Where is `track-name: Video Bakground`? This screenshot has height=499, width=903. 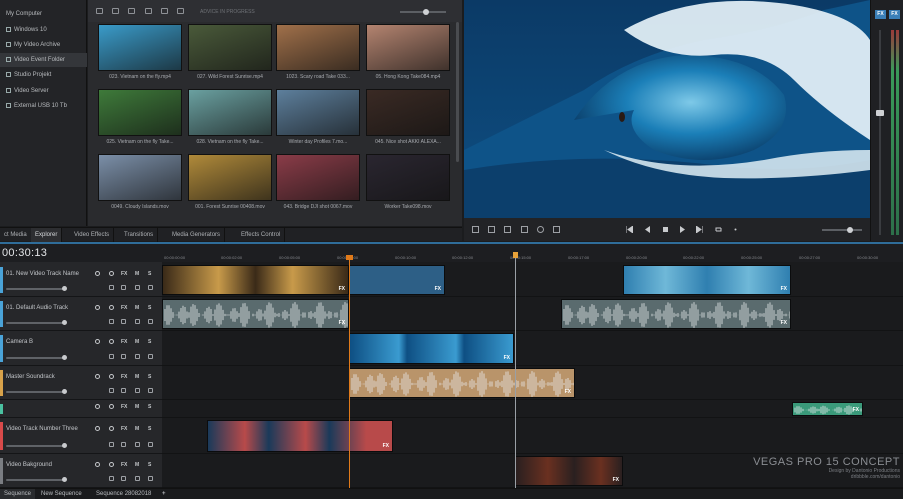 track-name: Video Bakground is located at coordinates (29, 465).